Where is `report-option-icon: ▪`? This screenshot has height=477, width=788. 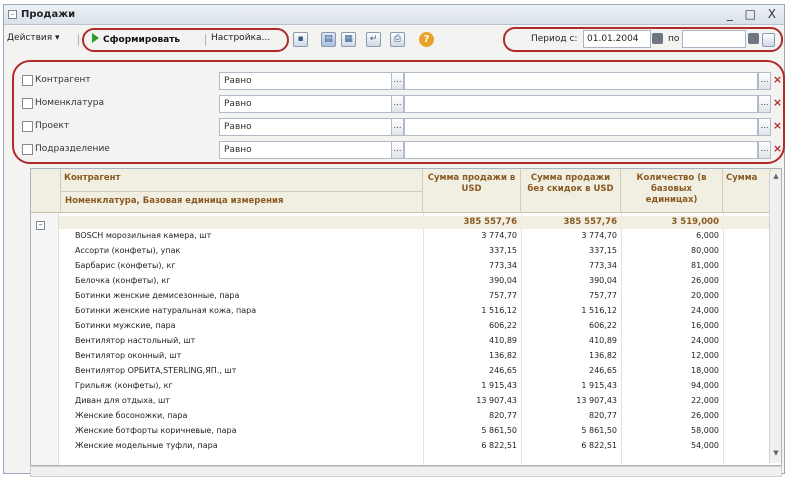 report-option-icon: ▪ is located at coordinates (300, 39).